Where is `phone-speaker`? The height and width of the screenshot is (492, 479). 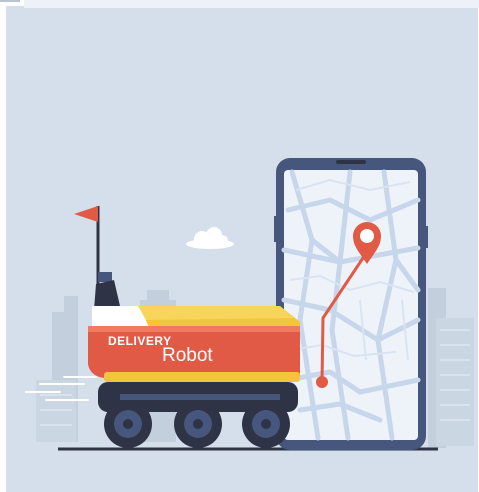
phone-speaker is located at coordinates (351, 162).